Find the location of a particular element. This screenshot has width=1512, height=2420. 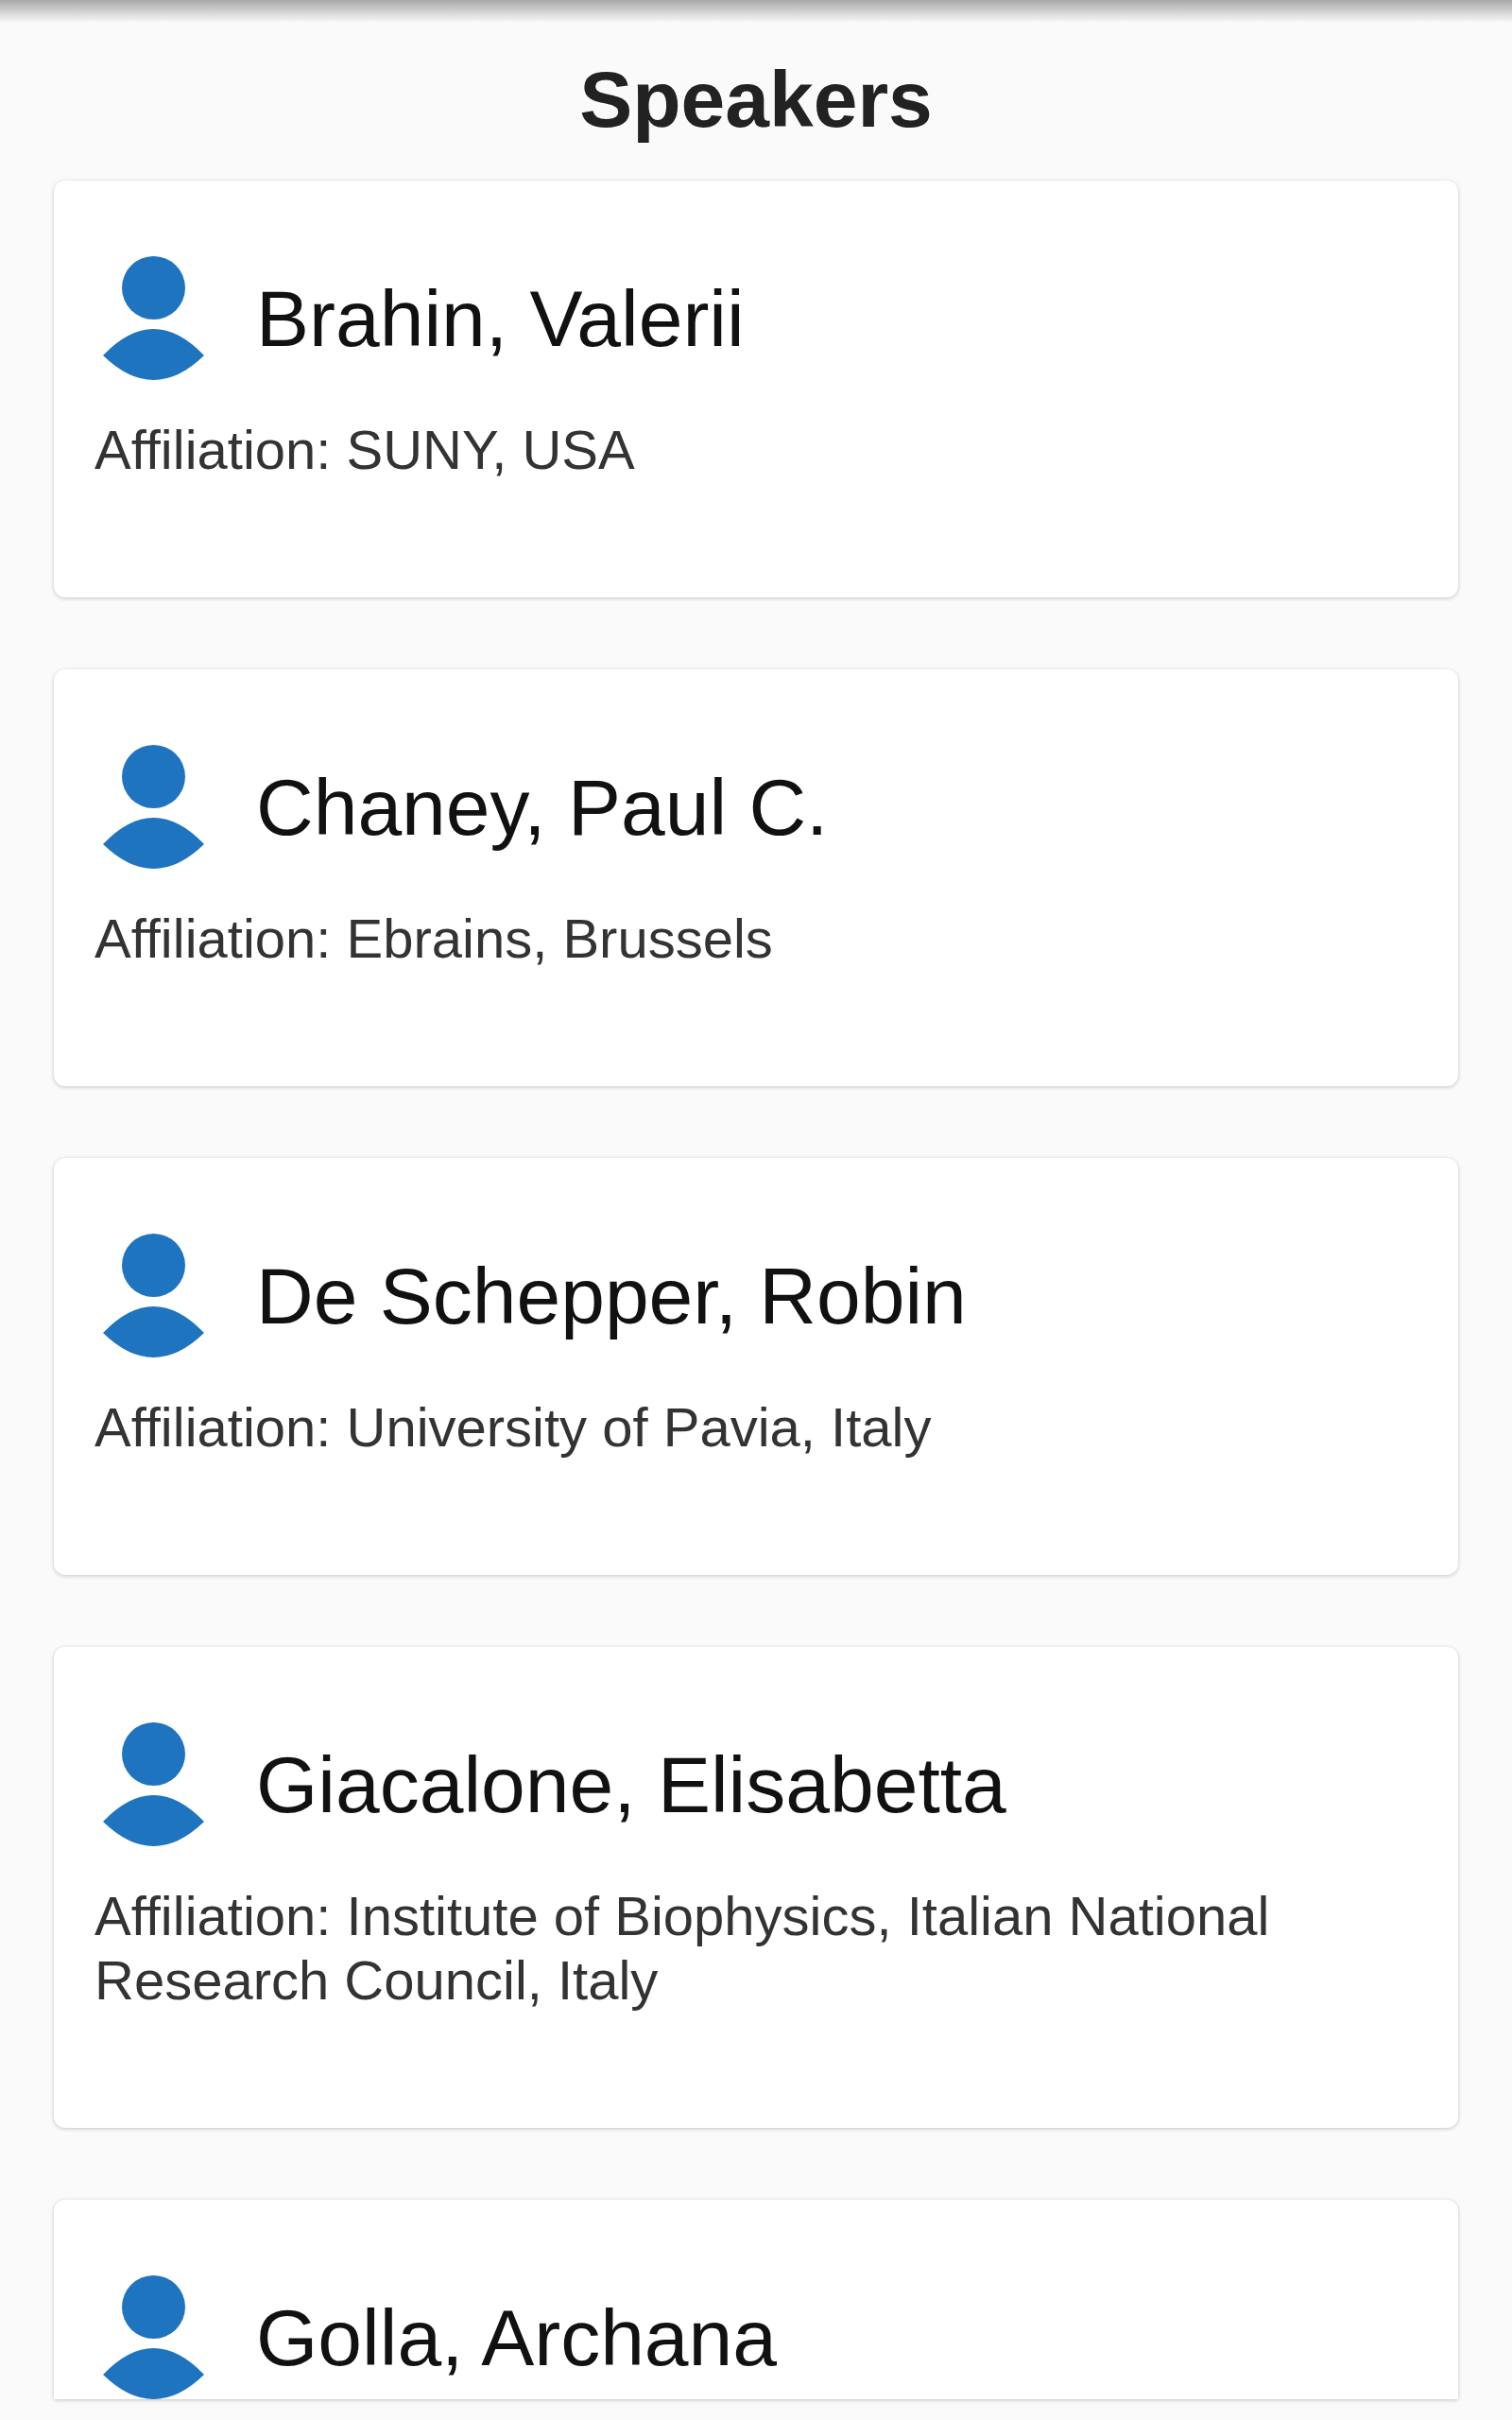

speaker-name: Brahin, Valerii is located at coordinates (500, 318).